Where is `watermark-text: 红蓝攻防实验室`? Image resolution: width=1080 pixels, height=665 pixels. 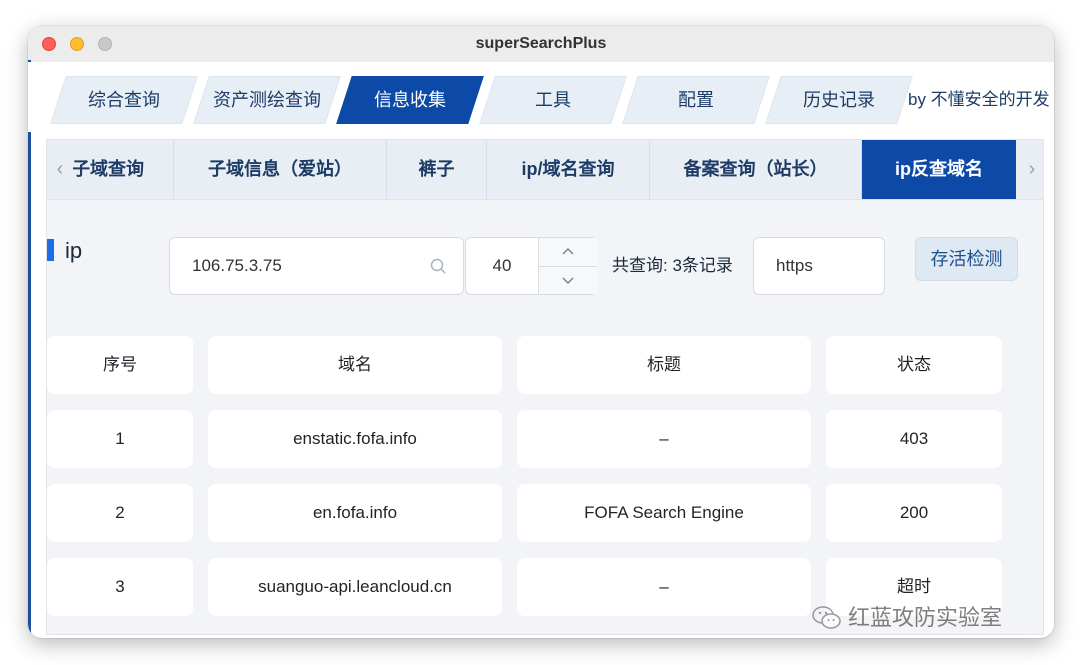 watermark-text: 红蓝攻防实验室 is located at coordinates (925, 617).